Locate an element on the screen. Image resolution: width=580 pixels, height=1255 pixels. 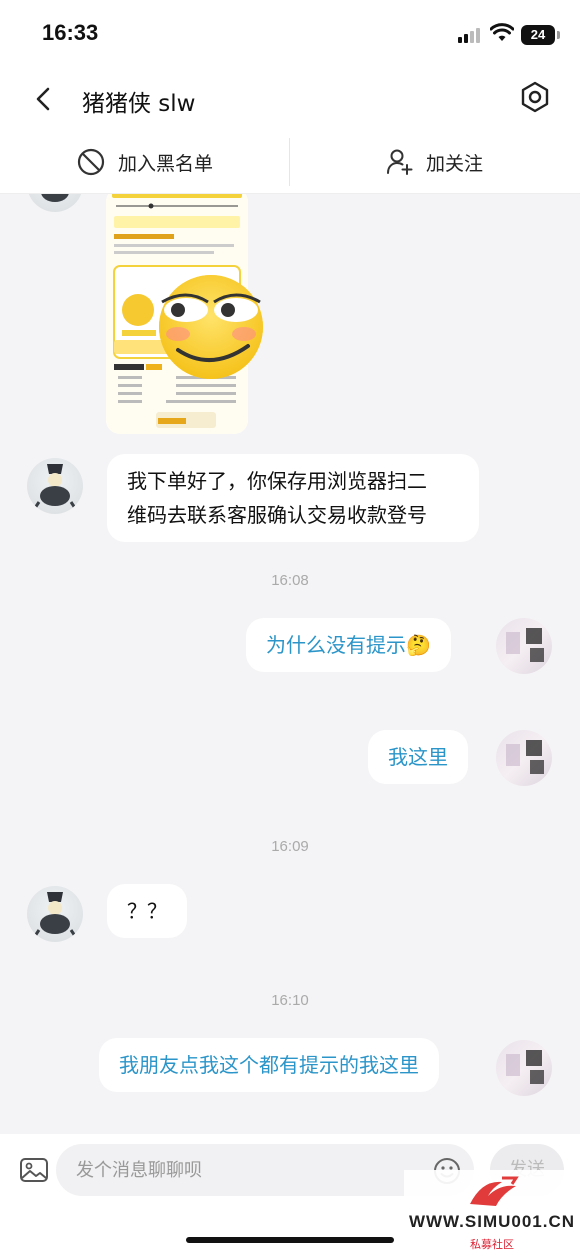
message-text: 我这里 is located at coordinates (418, 757).